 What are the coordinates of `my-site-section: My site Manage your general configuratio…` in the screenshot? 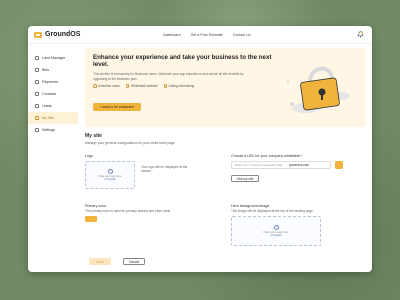 It's located at (225, 139).